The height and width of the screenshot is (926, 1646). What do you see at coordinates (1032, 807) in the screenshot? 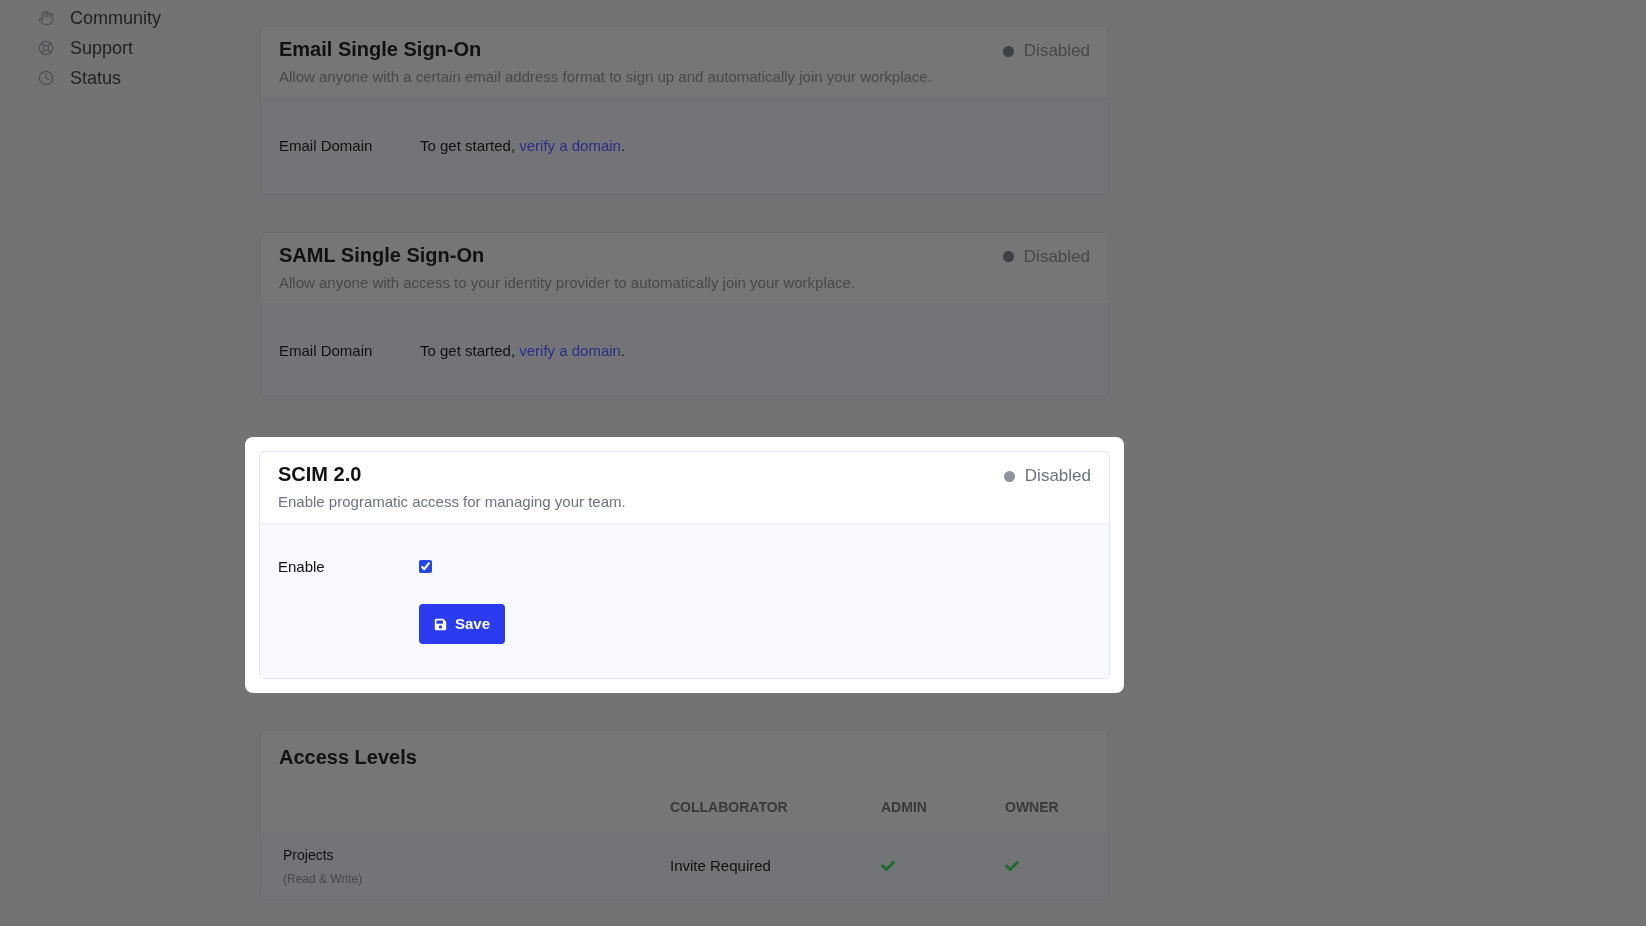
I see `column-header: OWNER` at bounding box center [1032, 807].